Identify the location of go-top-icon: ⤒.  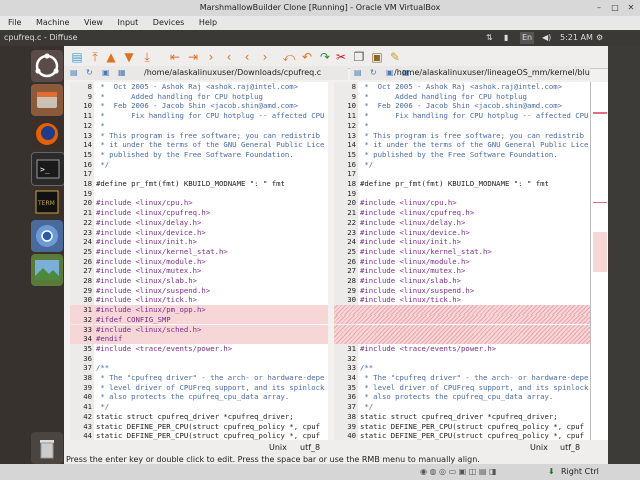
(95, 57).